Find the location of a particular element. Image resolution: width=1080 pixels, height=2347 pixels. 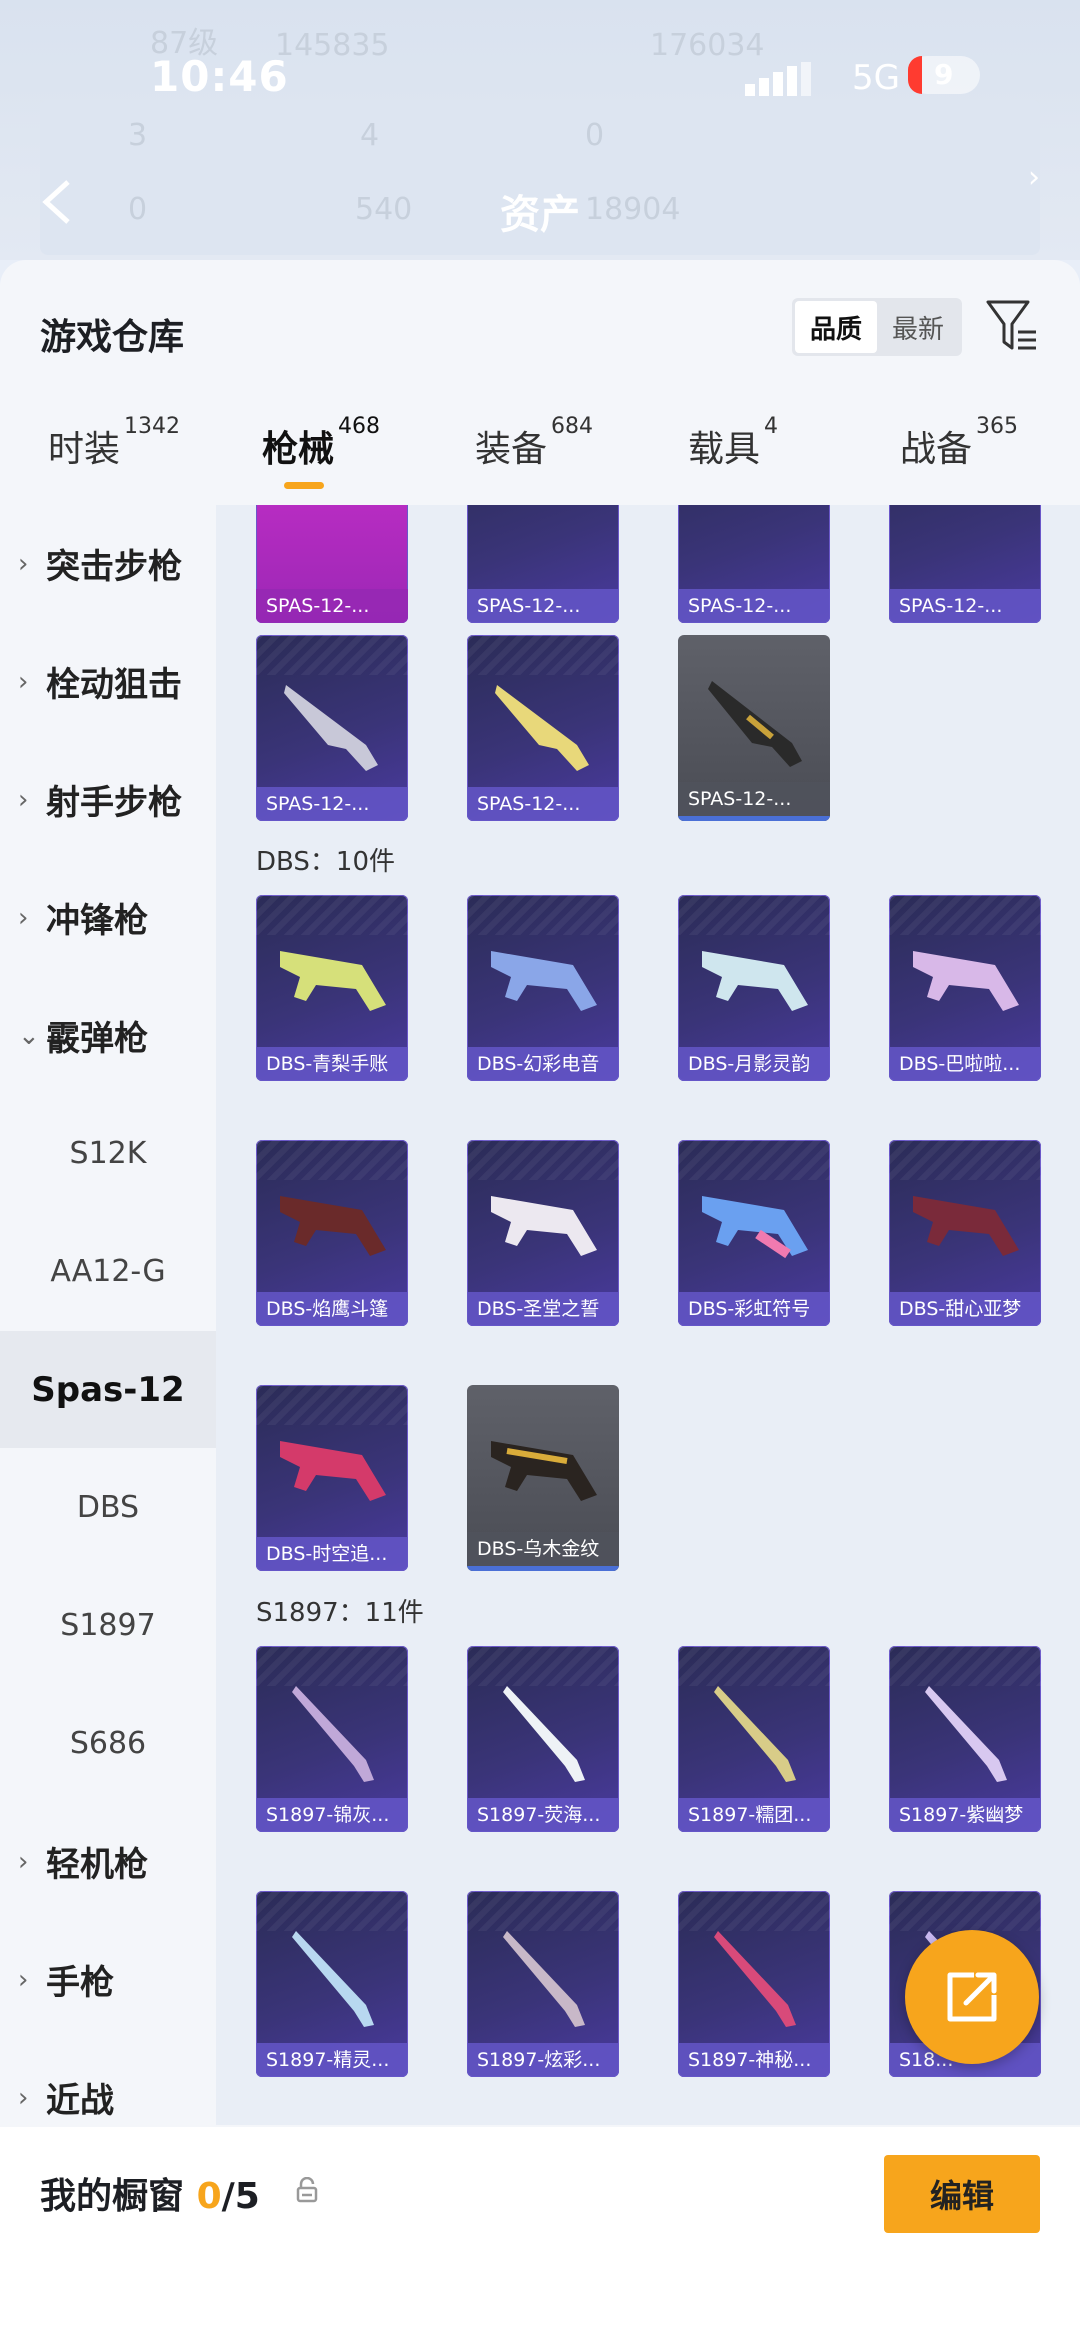

sidebar-subitem-dbs: DBS is located at coordinates (108, 1507).